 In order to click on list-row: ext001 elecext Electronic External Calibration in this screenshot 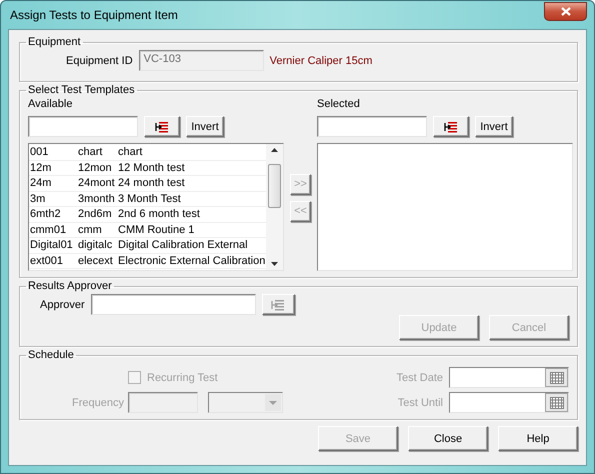, I will do `click(147, 261)`.